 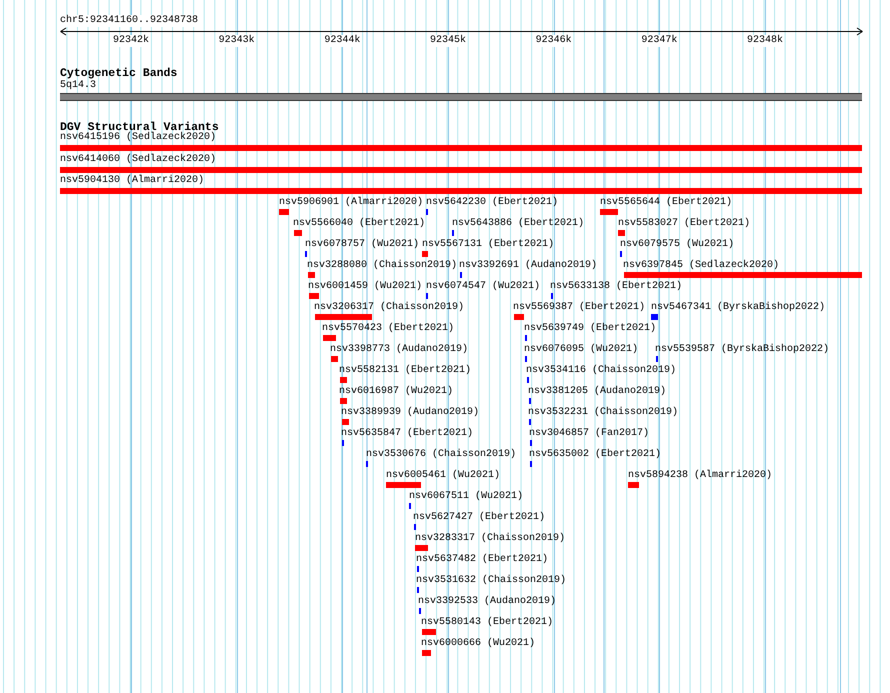 What do you see at coordinates (528, 266) in the screenshot?
I see `variant-label: nsv3392691 (Audano2019)` at bounding box center [528, 266].